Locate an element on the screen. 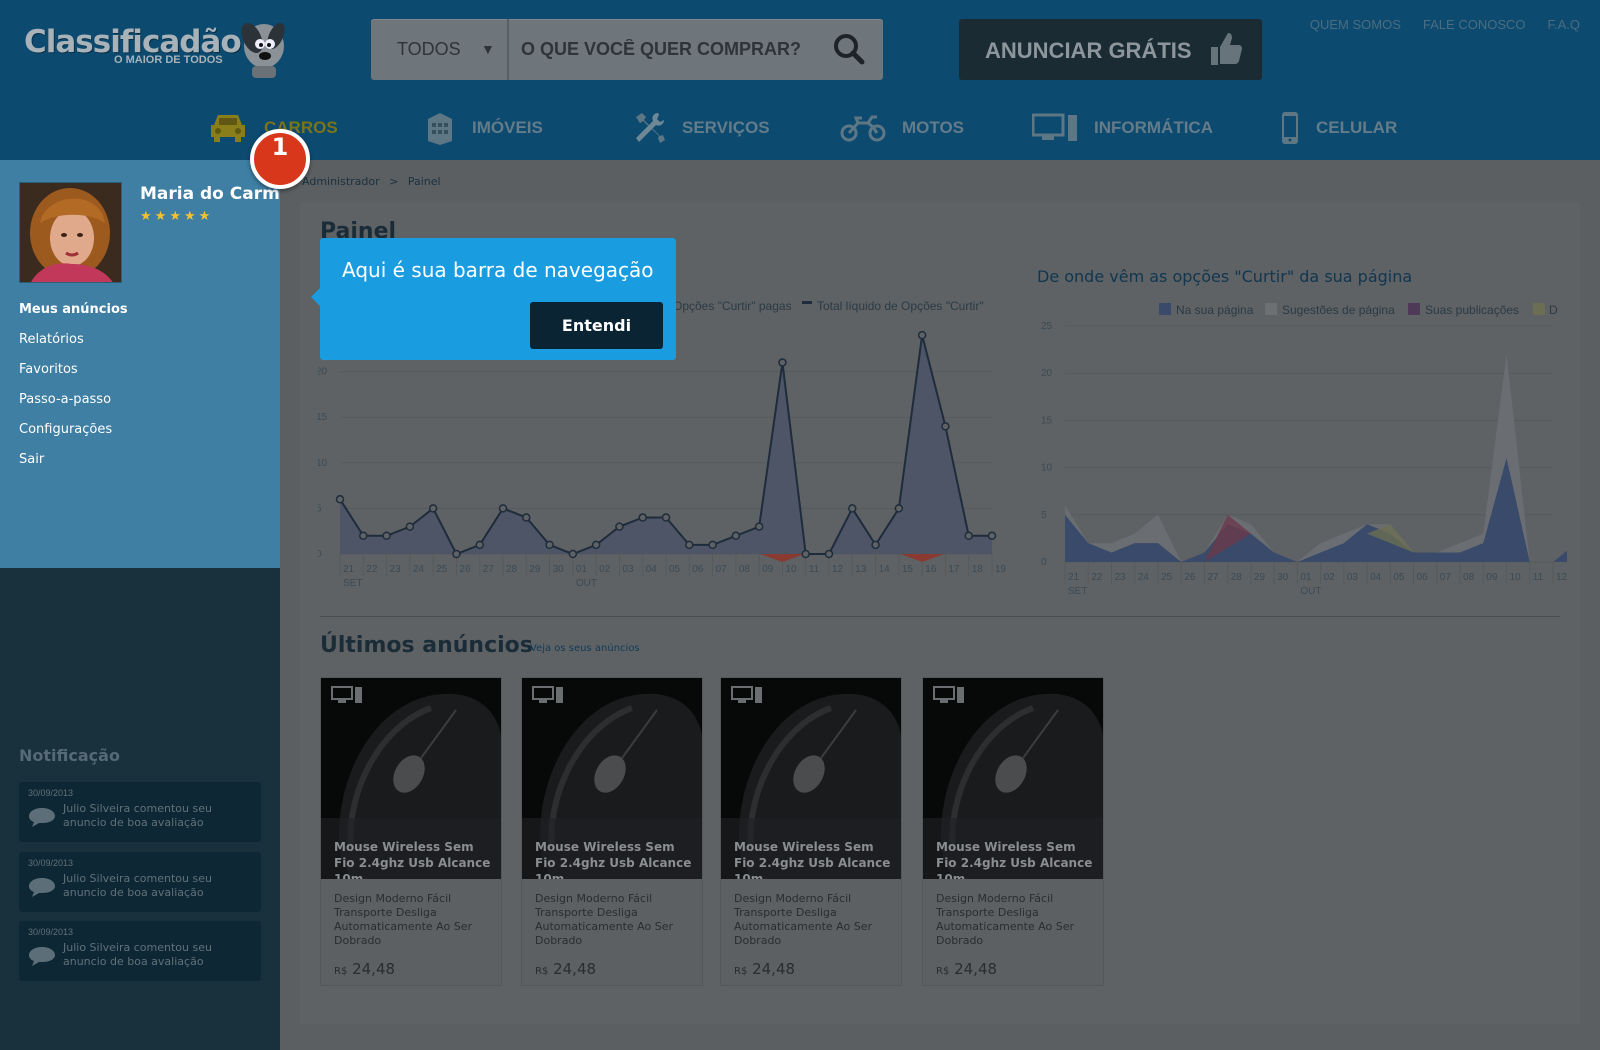 This screenshot has width=1600, height=1050. x-tick-label: 01 is located at coordinates (1306, 577).